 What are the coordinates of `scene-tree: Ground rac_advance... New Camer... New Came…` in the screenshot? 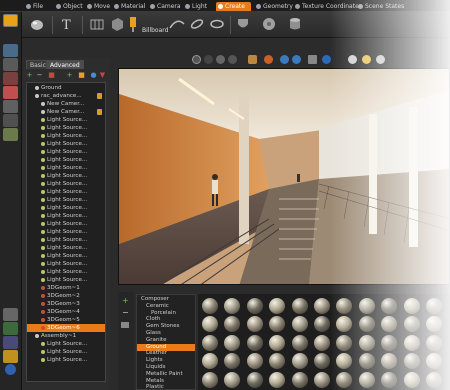 It's located at (66, 232).